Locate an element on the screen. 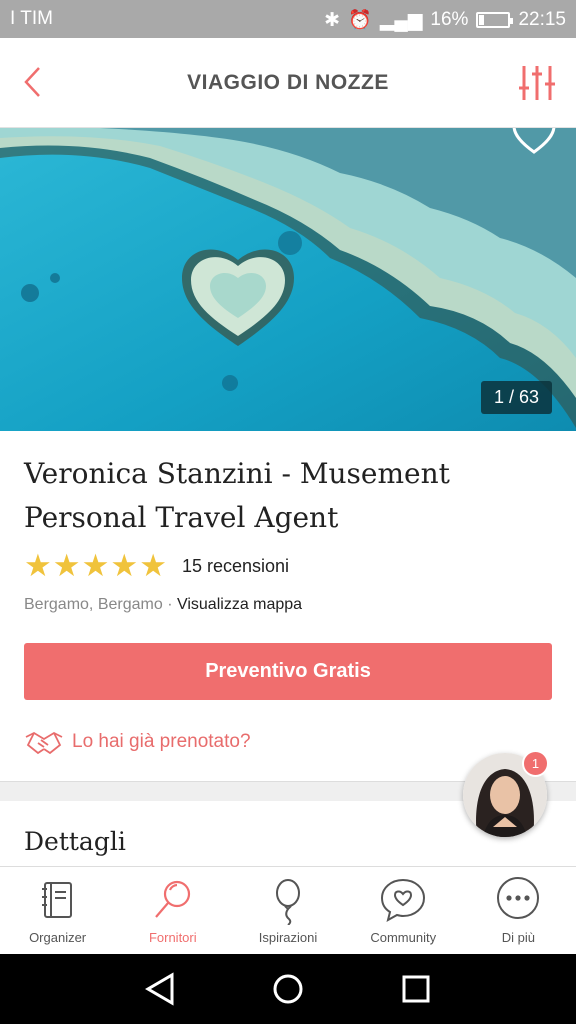 This screenshot has height=1024, width=576. android-nav-bar is located at coordinates (288, 989).